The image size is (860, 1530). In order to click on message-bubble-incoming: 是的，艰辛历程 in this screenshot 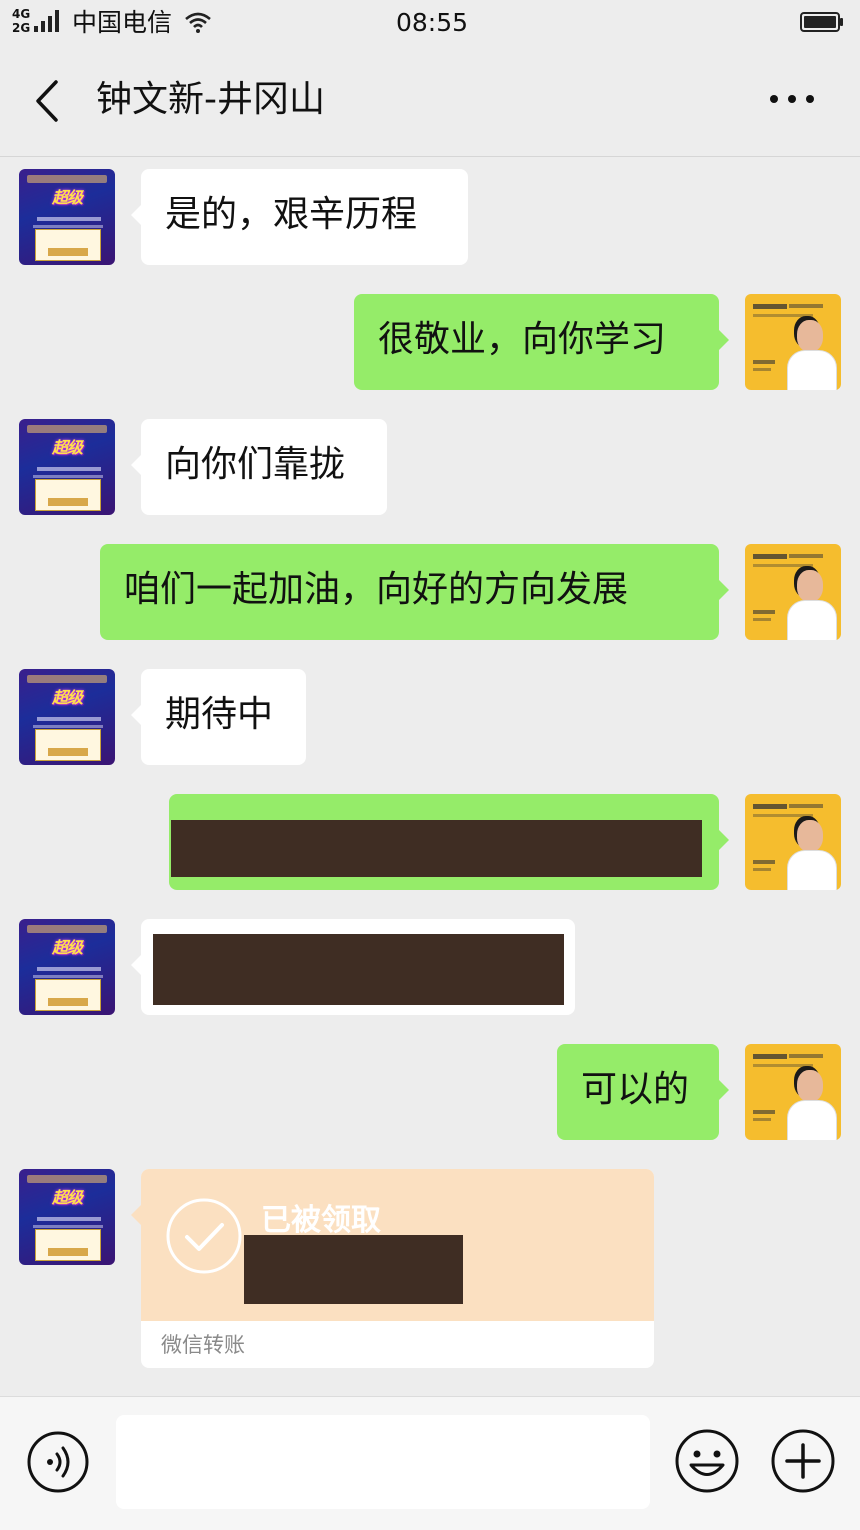, I will do `click(299, 217)`.